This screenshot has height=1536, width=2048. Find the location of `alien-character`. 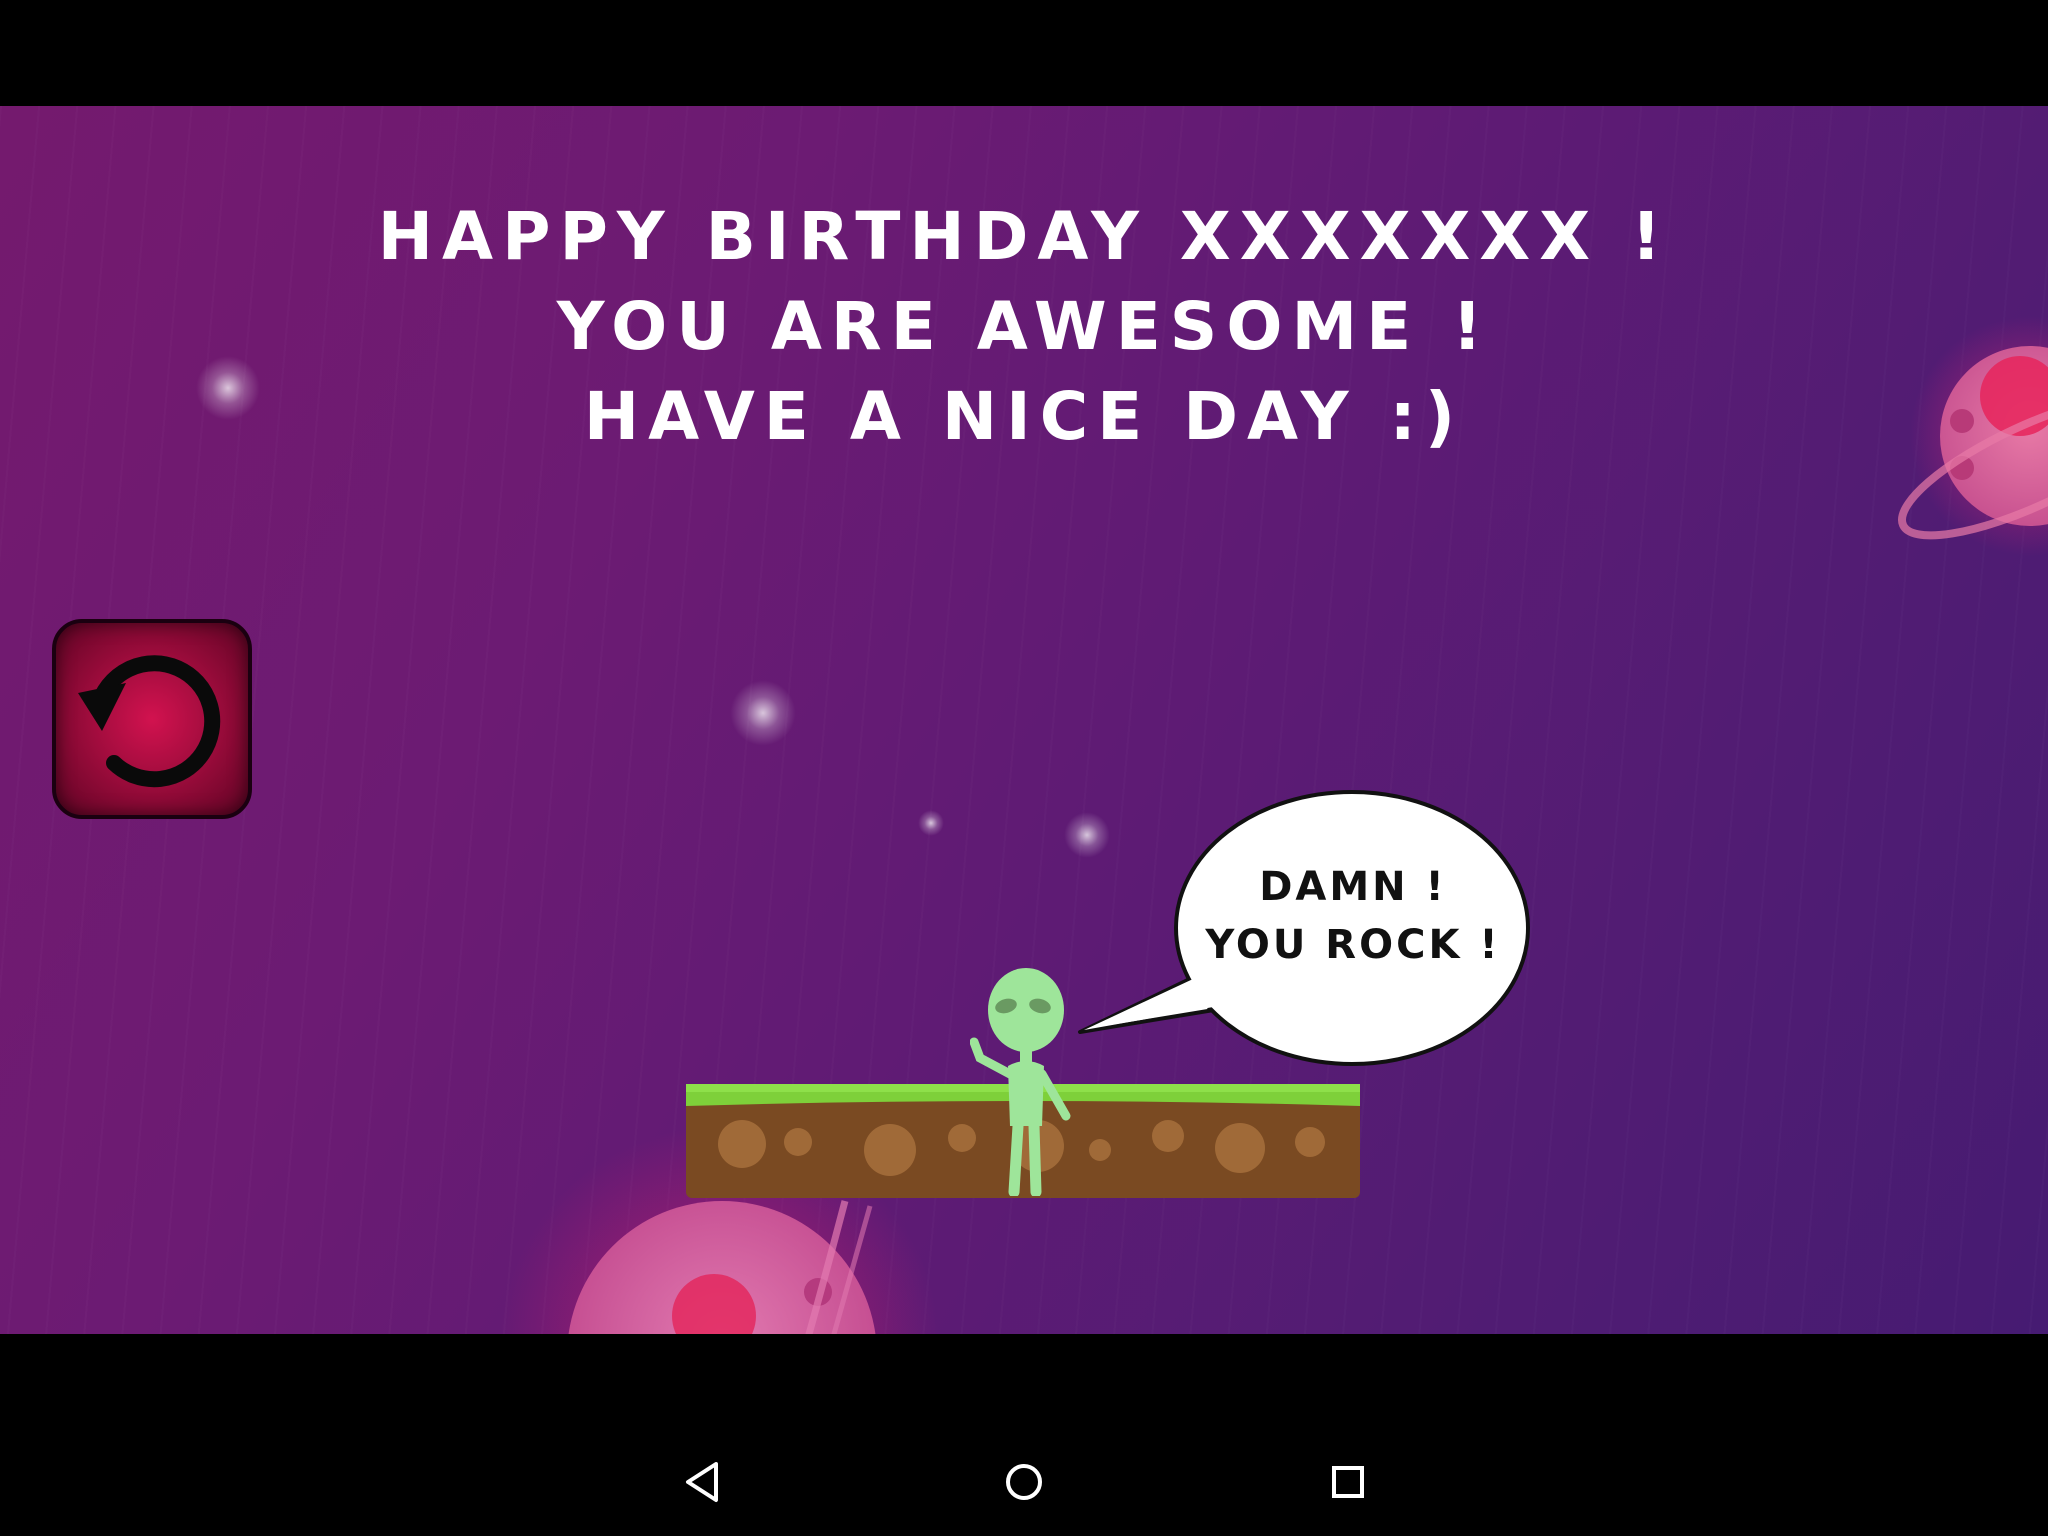

alien-character is located at coordinates (1020, 1082).